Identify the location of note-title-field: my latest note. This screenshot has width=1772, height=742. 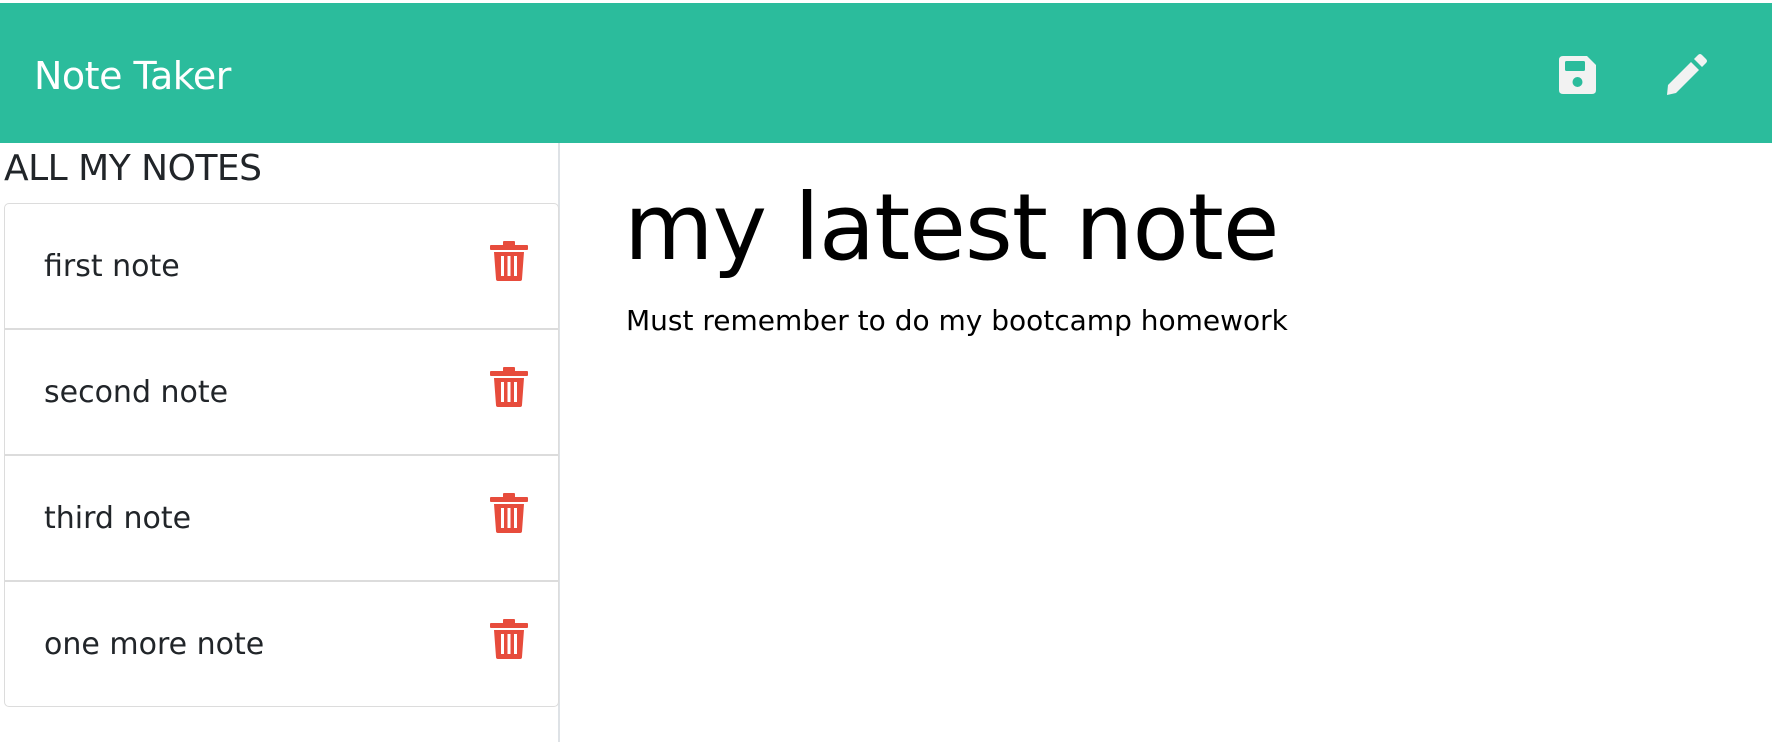
(951, 228).